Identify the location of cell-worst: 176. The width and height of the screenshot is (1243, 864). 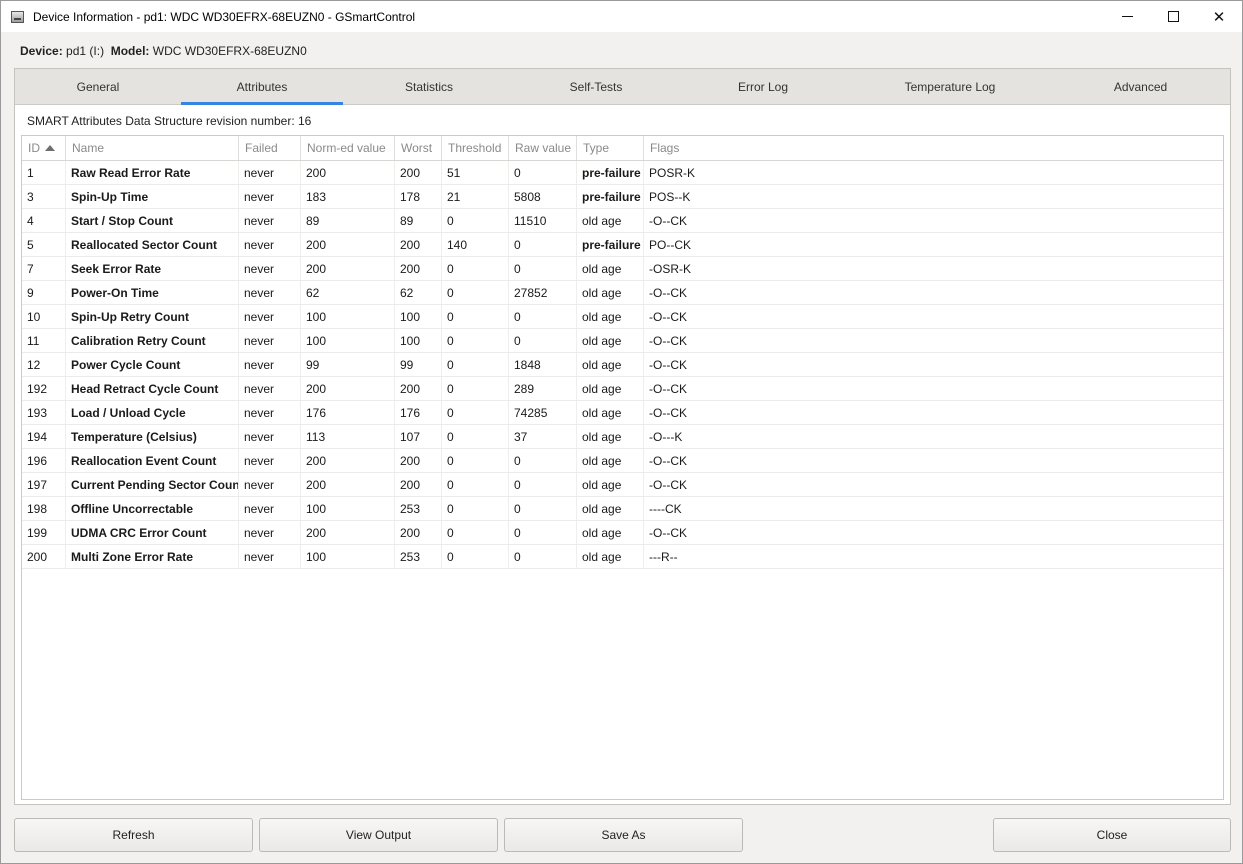
(418, 412).